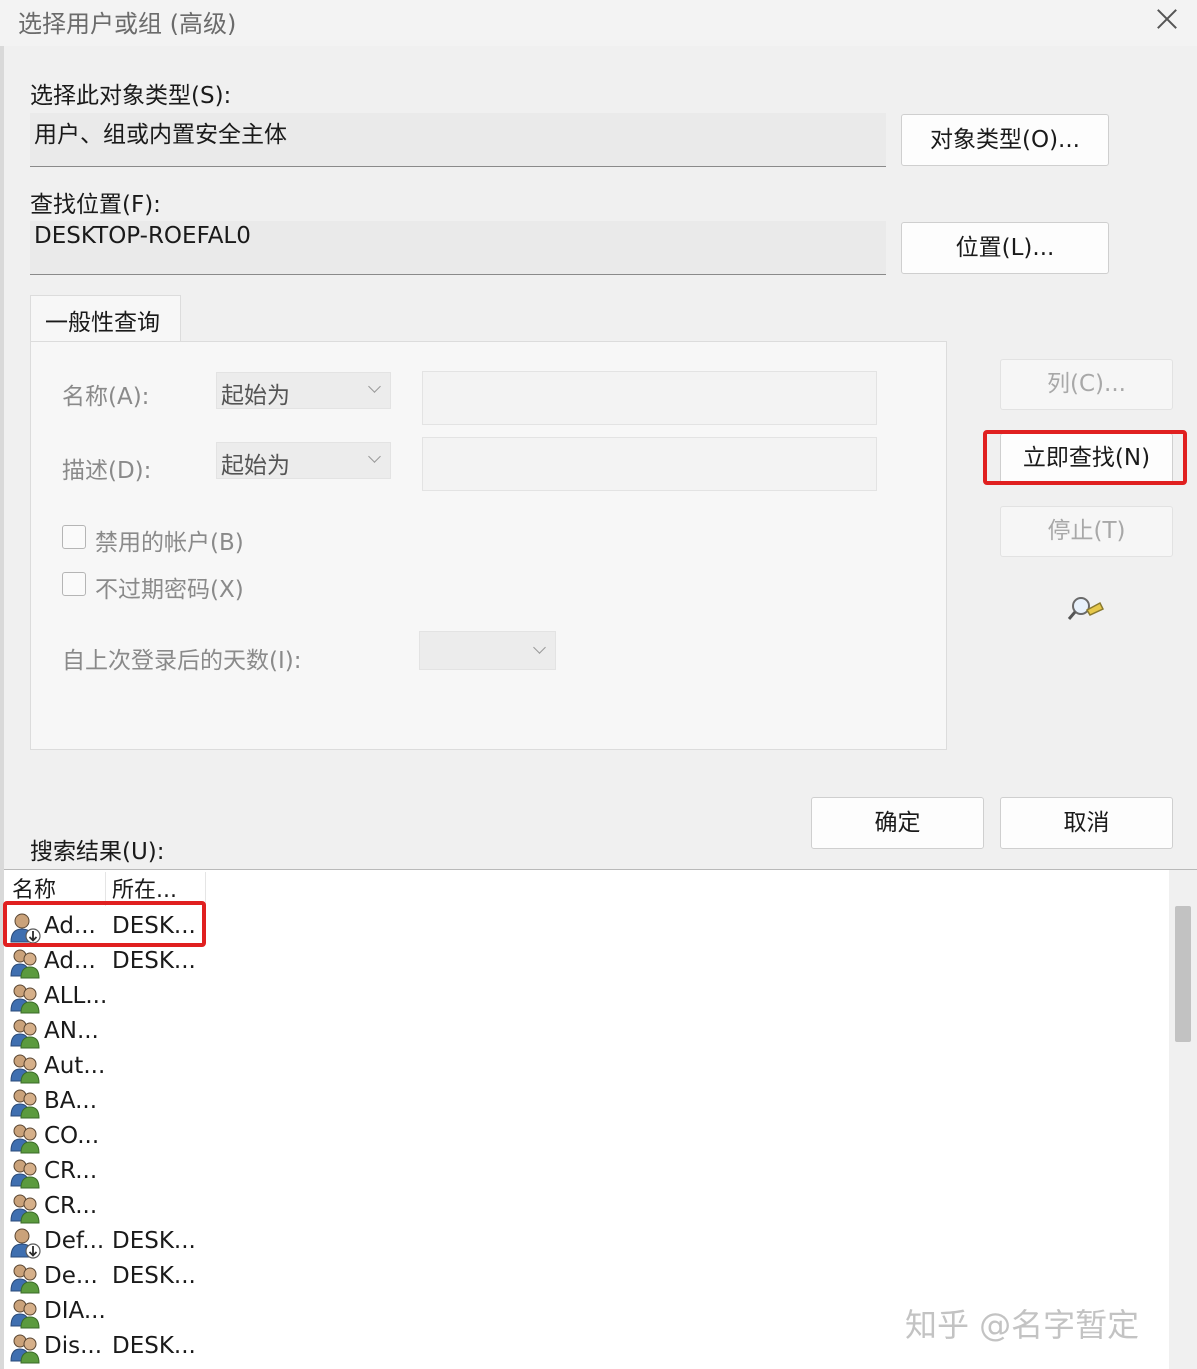 The height and width of the screenshot is (1369, 1197). What do you see at coordinates (74, 584) in the screenshot?
I see `non-expiring-password-checkbox` at bounding box center [74, 584].